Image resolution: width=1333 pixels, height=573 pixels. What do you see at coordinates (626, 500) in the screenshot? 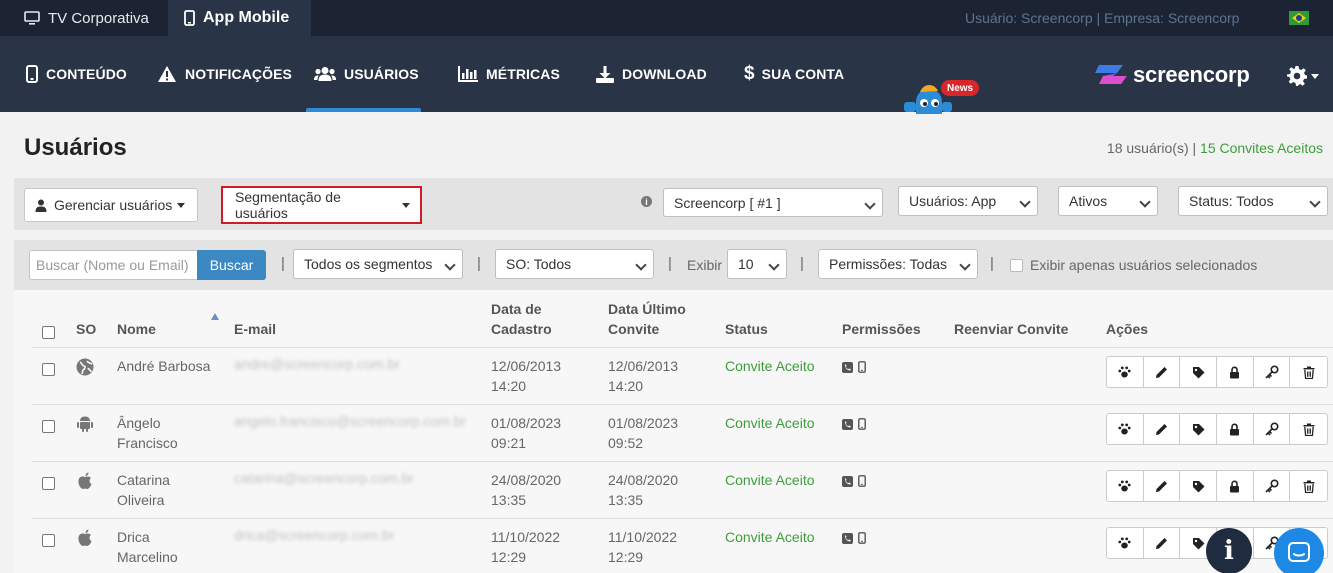
I see `last-invite-time: 13:35` at bounding box center [626, 500].